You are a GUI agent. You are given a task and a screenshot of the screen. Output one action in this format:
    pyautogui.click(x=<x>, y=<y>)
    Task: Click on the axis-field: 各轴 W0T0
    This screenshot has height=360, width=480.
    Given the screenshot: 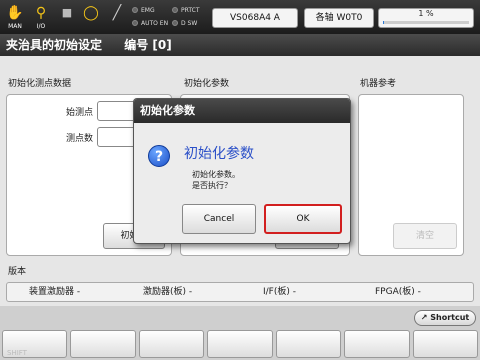 What is the action you would take?
    pyautogui.click(x=339, y=18)
    